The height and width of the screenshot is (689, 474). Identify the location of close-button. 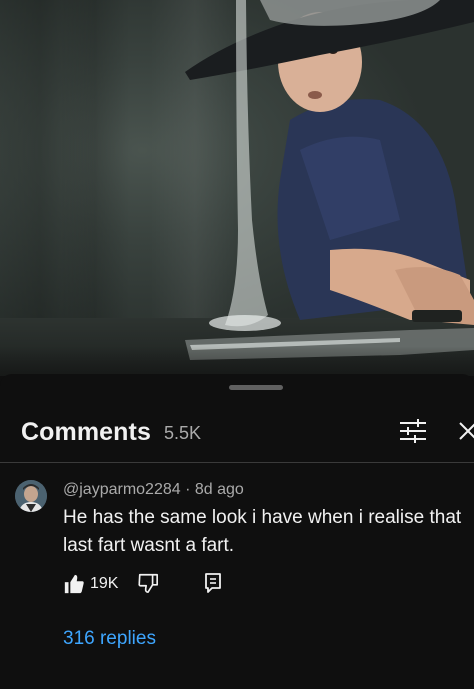
(465, 431).